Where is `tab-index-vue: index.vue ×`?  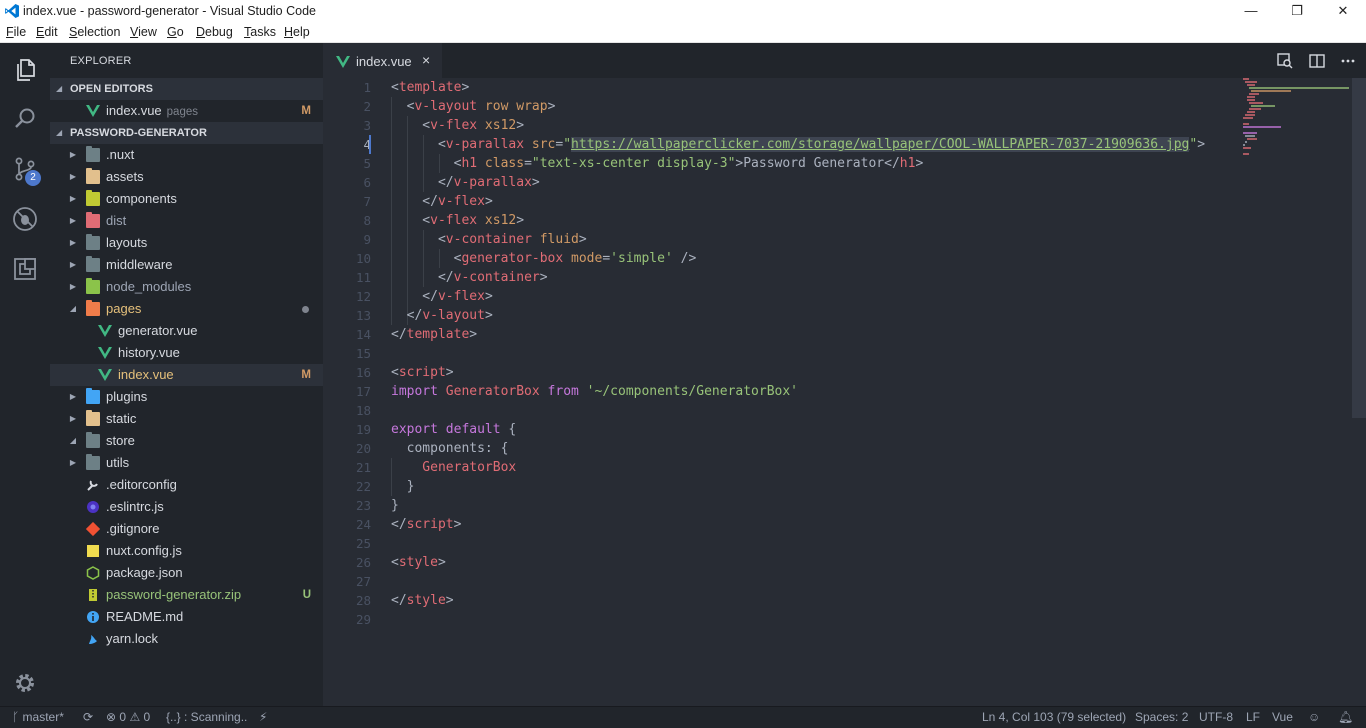 tab-index-vue: index.vue × is located at coordinates (382, 60).